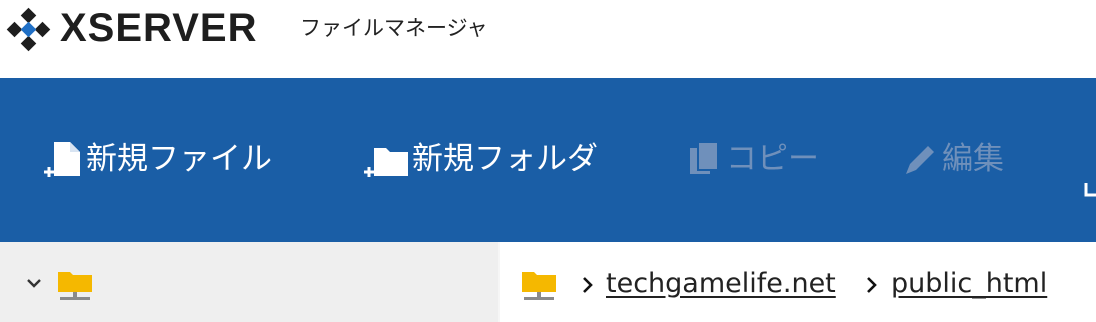  Describe the element at coordinates (394, 28) in the screenshot. I see `app-title: ファイルマネージャ` at that location.